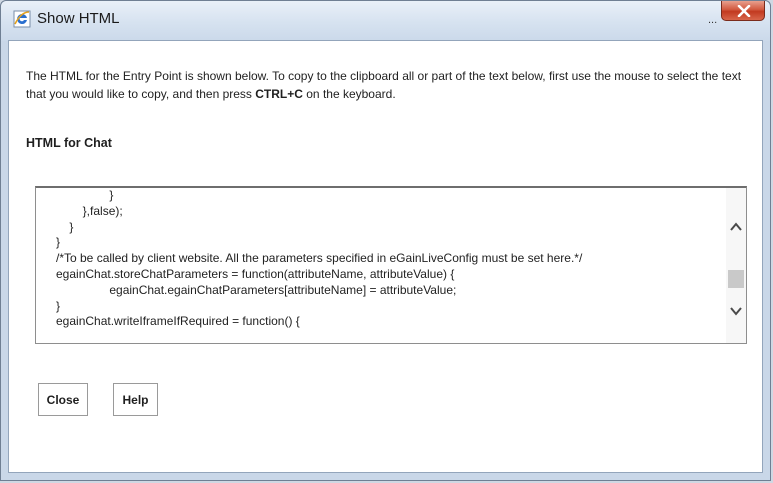 This screenshot has width=773, height=483. What do you see at coordinates (22, 19) in the screenshot?
I see `internet-explorer-icon` at bounding box center [22, 19].